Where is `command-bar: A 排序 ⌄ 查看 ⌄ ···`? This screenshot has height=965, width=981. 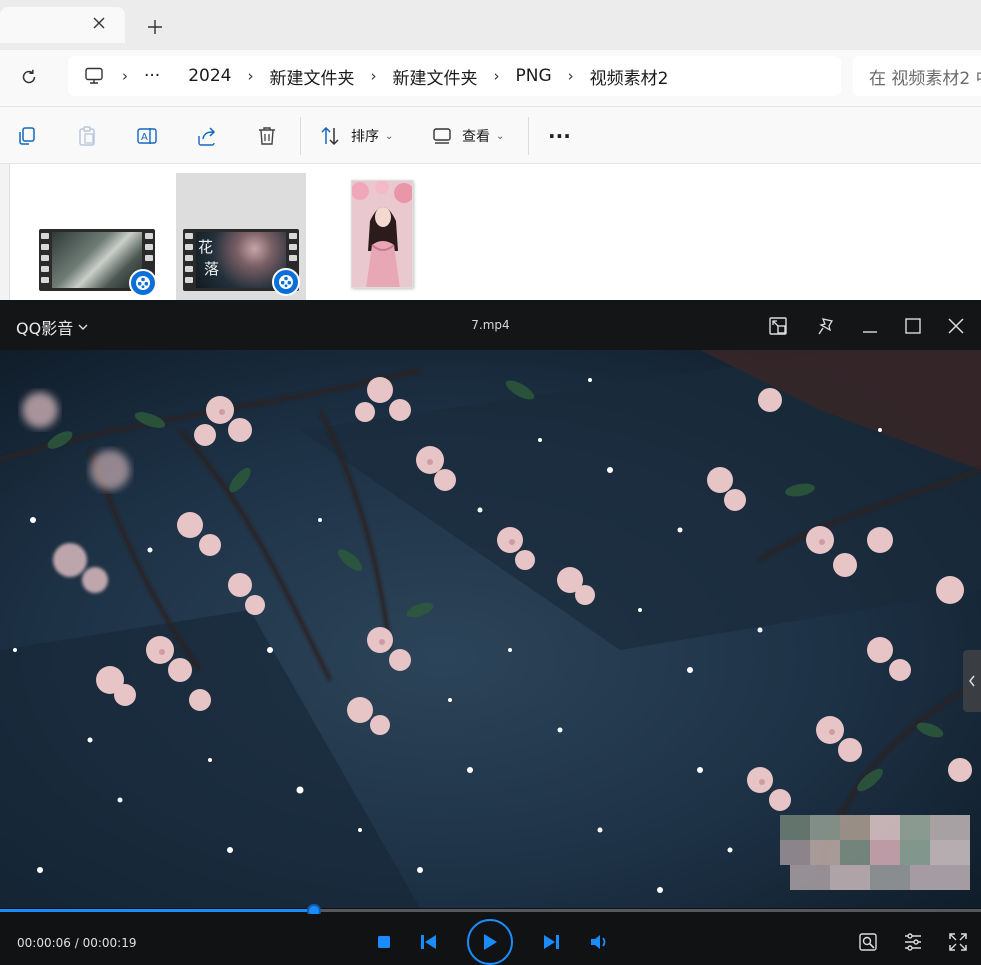
command-bar: A 排序 ⌄ 查看 ⌄ ··· is located at coordinates (490, 135).